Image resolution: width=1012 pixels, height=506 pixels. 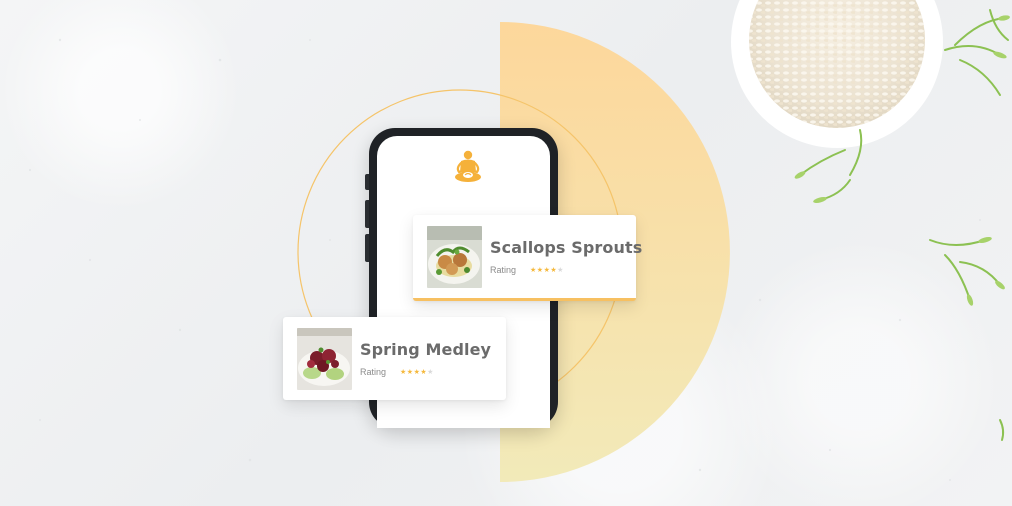 I want to click on meditating-figure-icon, so click(x=468, y=168).